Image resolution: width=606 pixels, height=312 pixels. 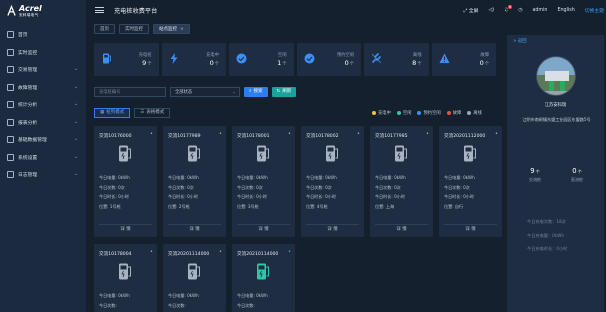 I want to click on theme-switch: 切换主题, so click(x=594, y=10).